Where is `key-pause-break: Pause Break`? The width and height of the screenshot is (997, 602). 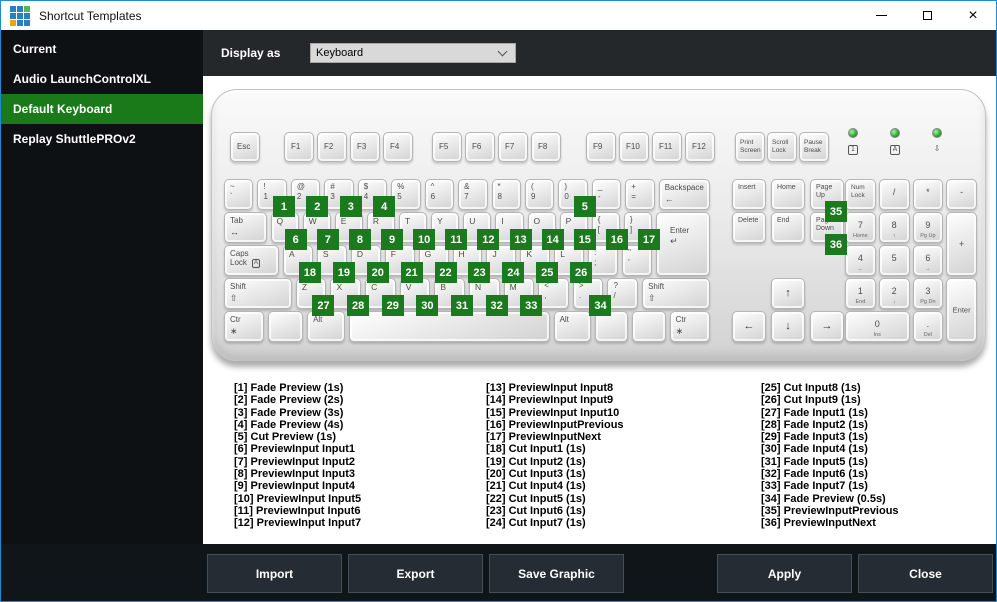 key-pause-break: Pause Break is located at coordinates (814, 147).